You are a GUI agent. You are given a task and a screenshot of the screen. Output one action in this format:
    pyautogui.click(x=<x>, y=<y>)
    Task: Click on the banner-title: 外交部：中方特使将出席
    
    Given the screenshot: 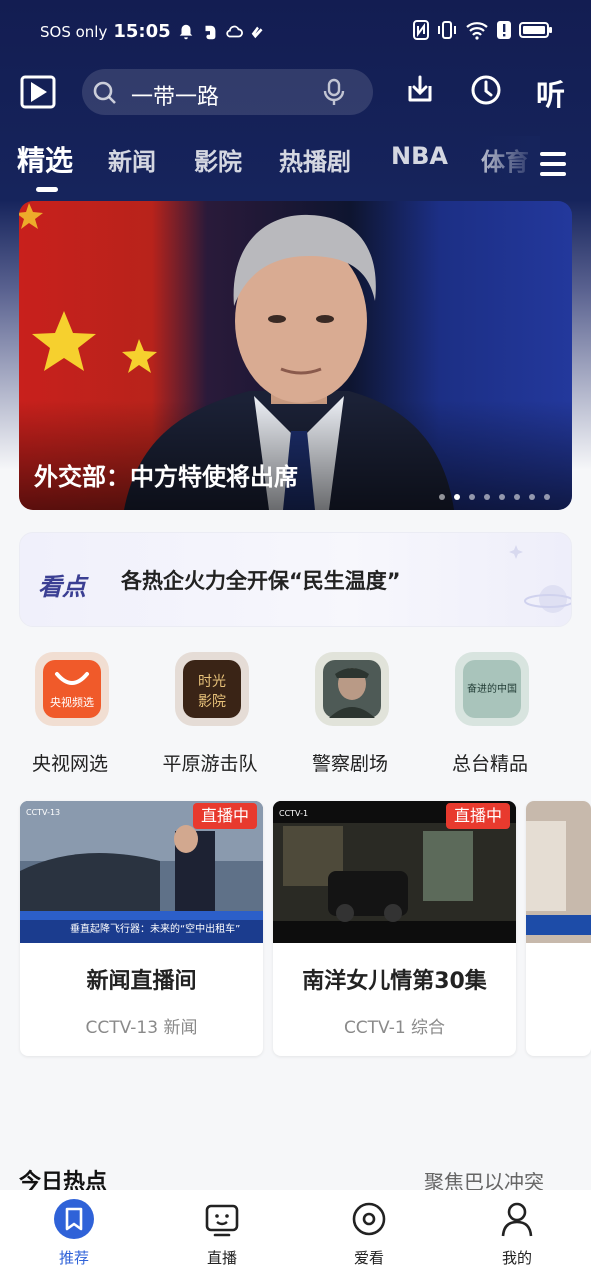 What is the action you would take?
    pyautogui.click(x=166, y=477)
    